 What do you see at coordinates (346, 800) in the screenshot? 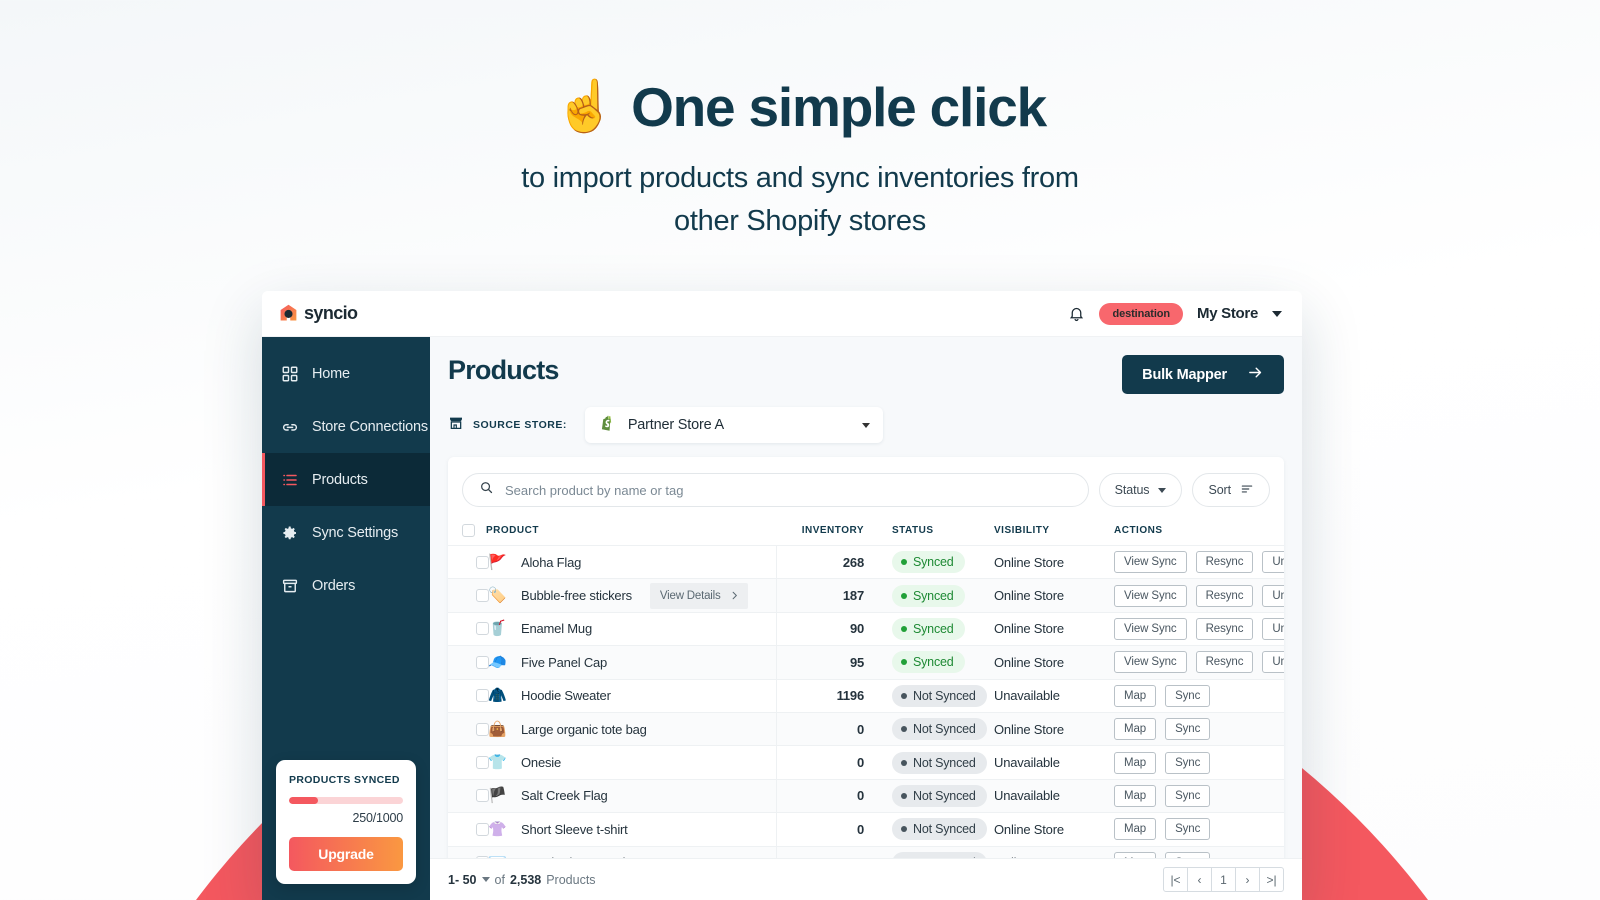
I see `products-synced-progress-bar` at bounding box center [346, 800].